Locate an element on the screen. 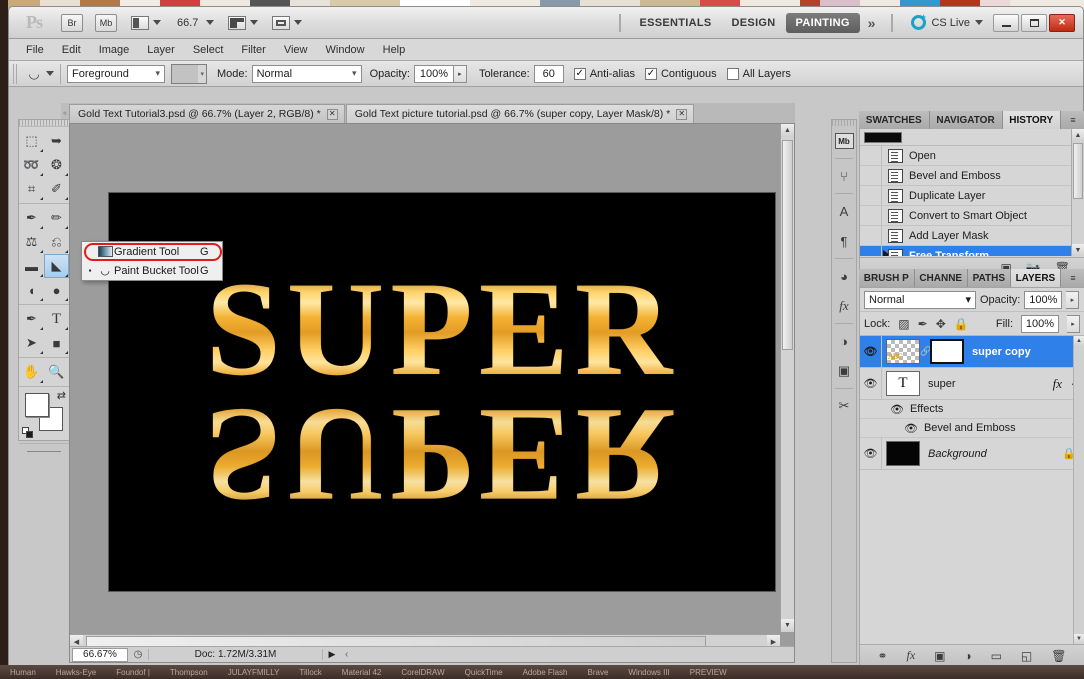 This screenshot has width=1084, height=679. horizontal-type-tool-icon: T is located at coordinates (56, 319).